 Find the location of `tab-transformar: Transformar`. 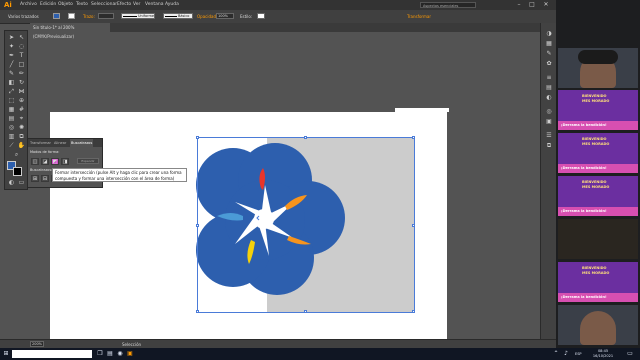

tab-transformar: Transformar is located at coordinates (40, 143).